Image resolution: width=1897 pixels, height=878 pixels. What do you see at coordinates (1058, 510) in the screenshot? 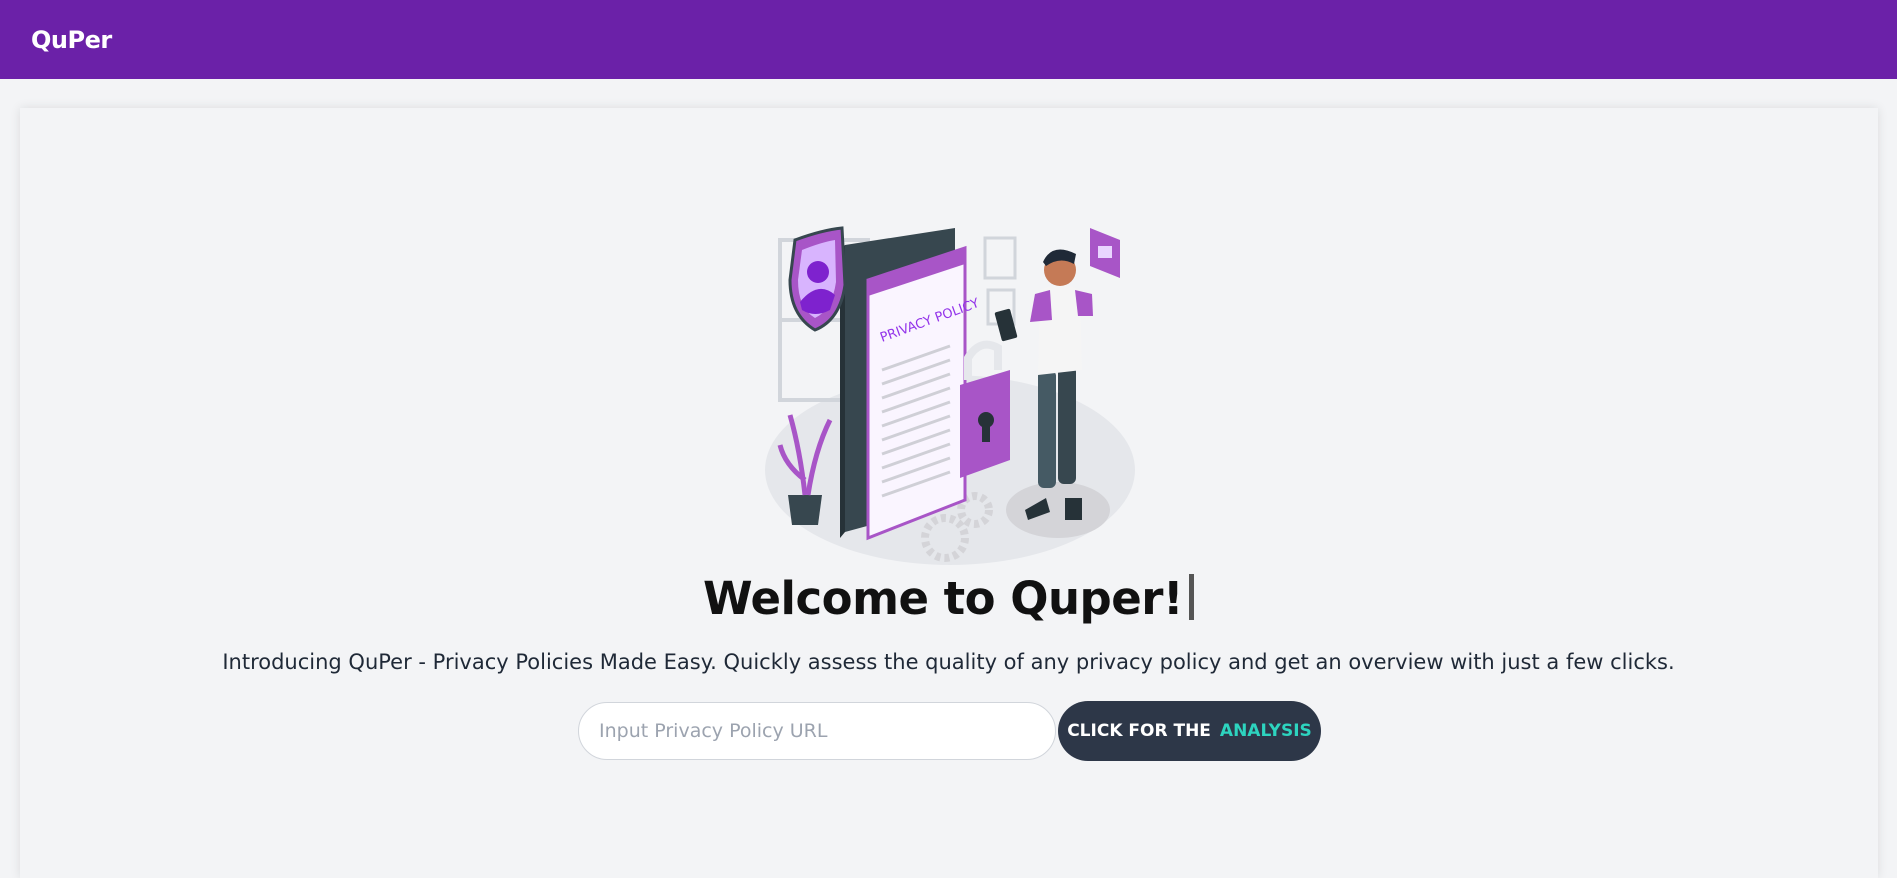
I see `person-shadow` at bounding box center [1058, 510].